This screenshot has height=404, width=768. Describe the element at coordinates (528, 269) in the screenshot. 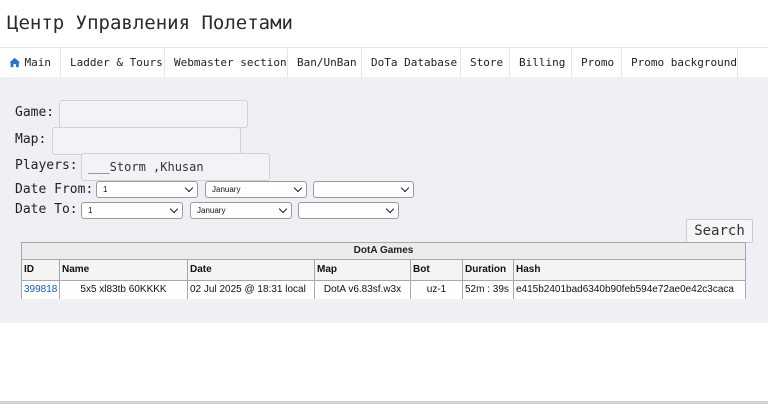

I see `column-header-hash: Hash` at that location.